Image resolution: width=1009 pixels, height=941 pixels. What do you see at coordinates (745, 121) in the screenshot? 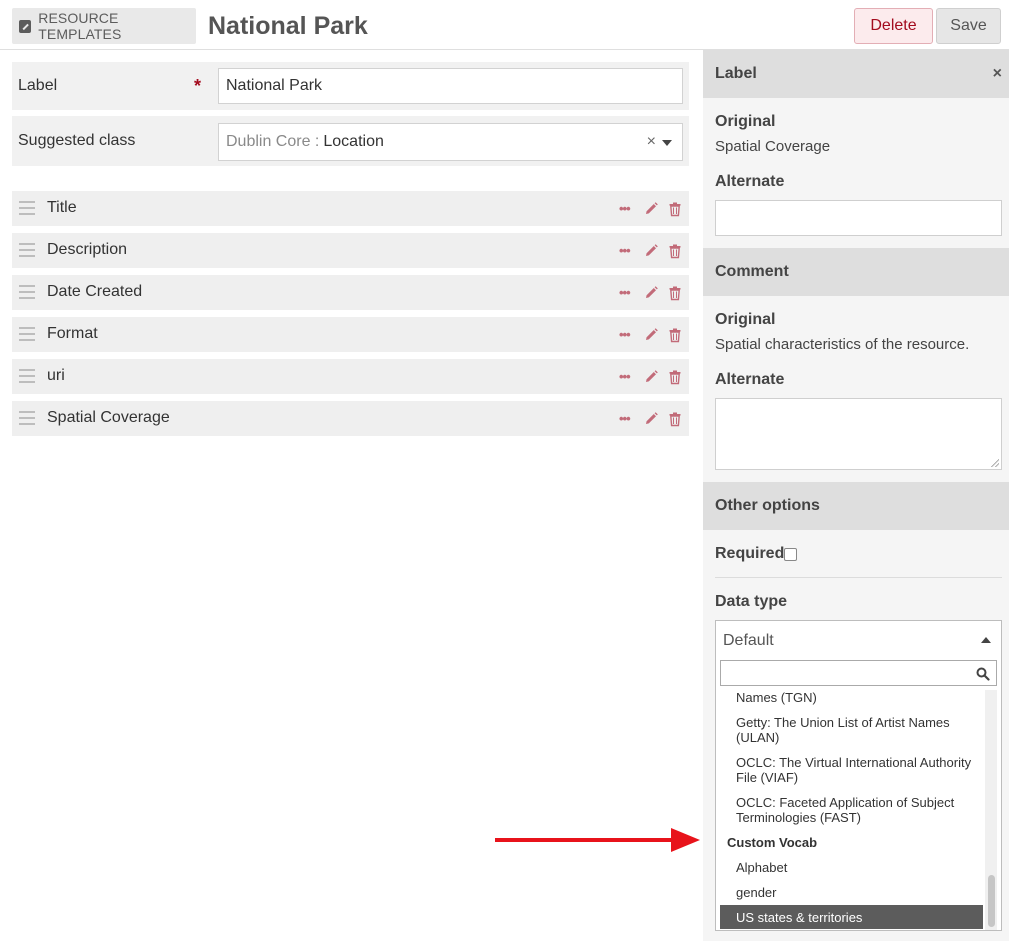
I see `label-original-heading: Original` at bounding box center [745, 121].